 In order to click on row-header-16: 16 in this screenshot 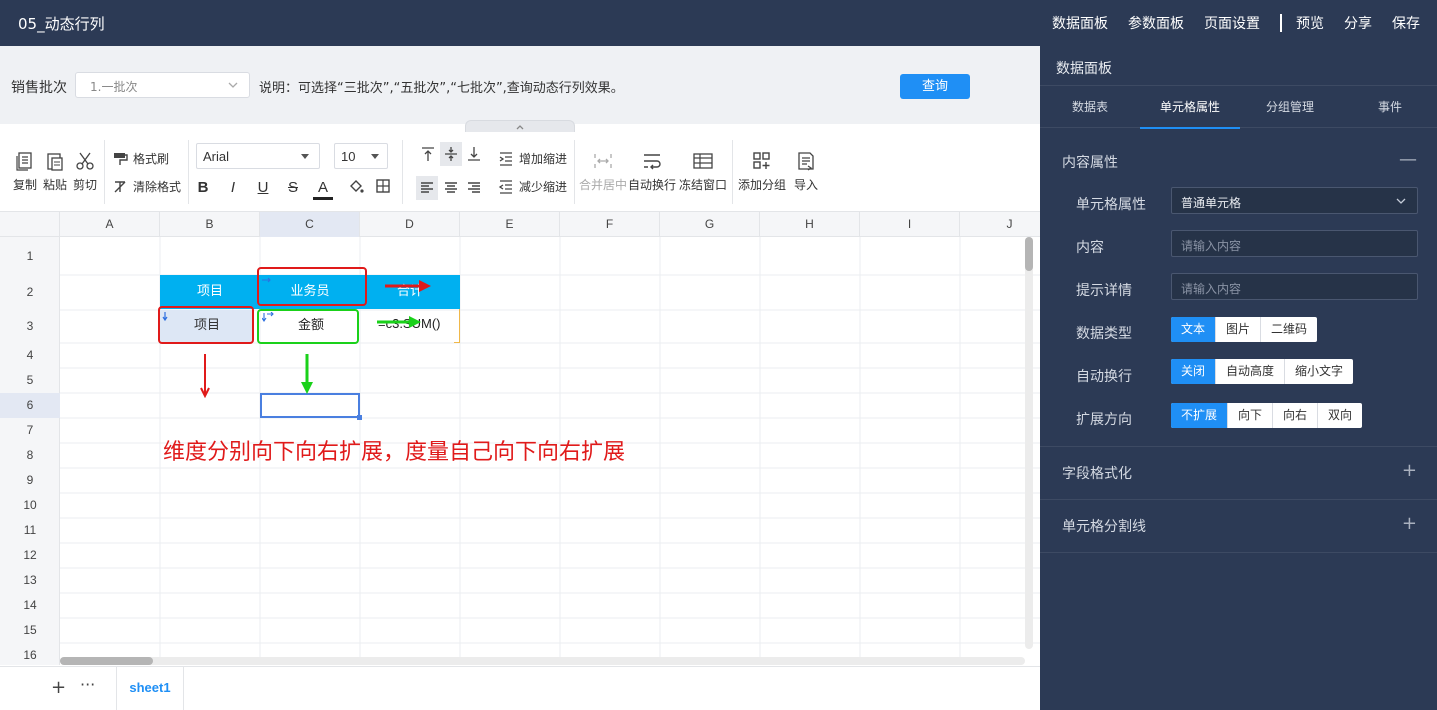, I will do `click(30, 654)`.